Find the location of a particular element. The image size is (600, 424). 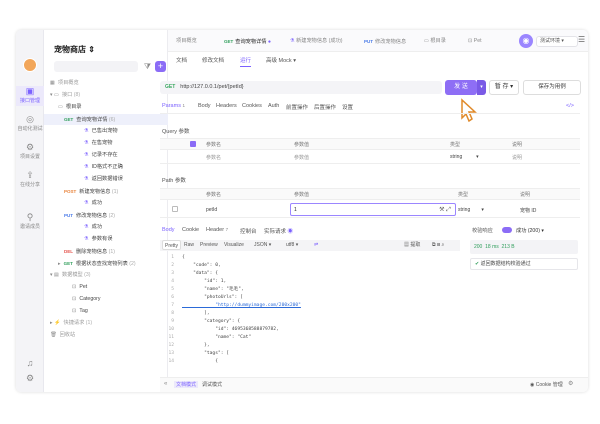

tab-resp-header: Header 7 is located at coordinates (217, 230).